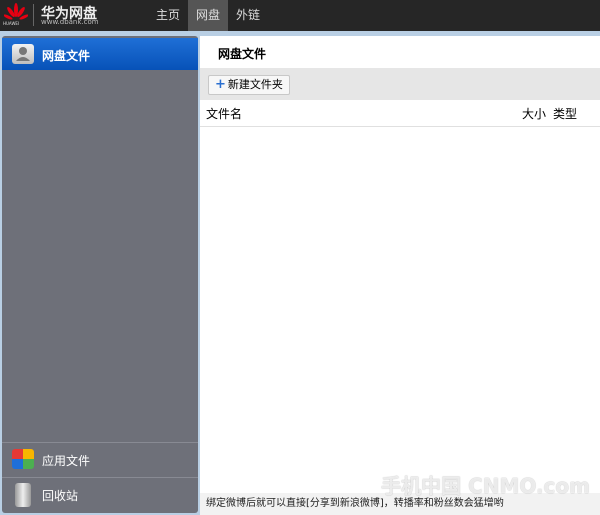  What do you see at coordinates (100, 459) in the screenshot?
I see `sidebar-item-app-files: 应用文件` at bounding box center [100, 459].